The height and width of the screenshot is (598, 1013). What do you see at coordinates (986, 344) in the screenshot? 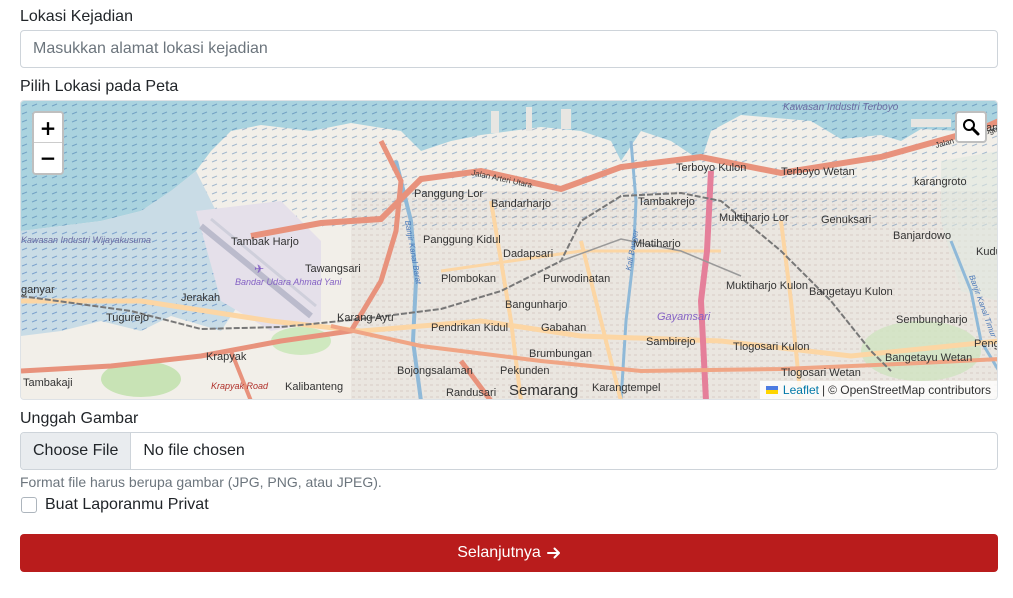
I see `place-label: Pengga` at bounding box center [986, 344].